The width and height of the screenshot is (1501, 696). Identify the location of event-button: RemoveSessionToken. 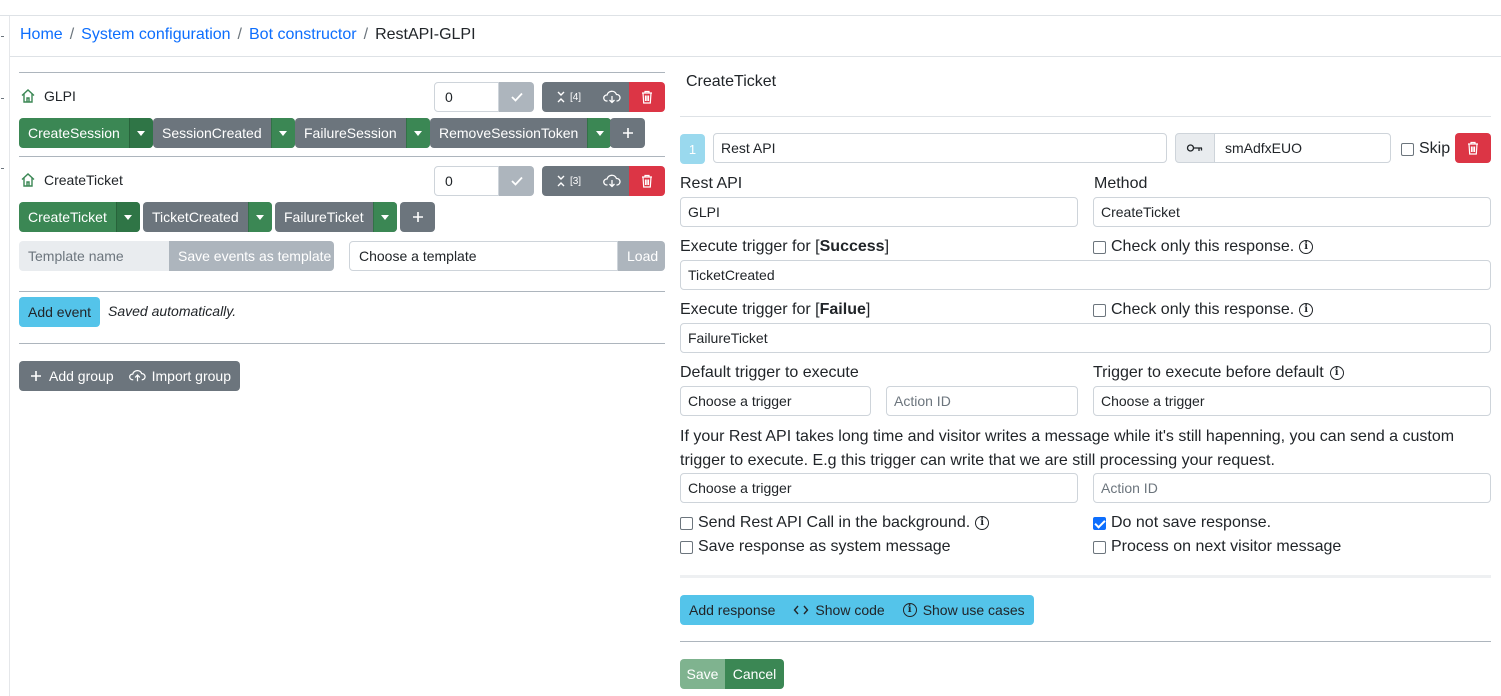
(521, 133).